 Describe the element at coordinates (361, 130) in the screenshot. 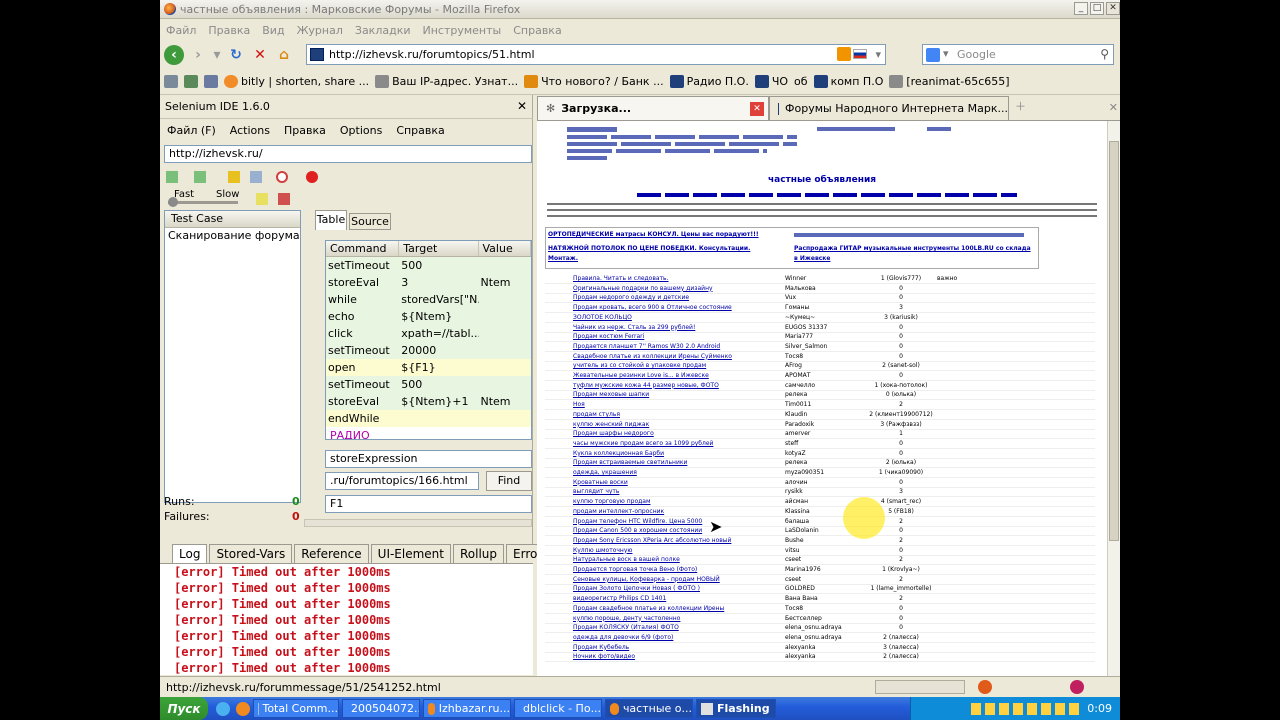

I see `sel-menu-options: Options` at that location.